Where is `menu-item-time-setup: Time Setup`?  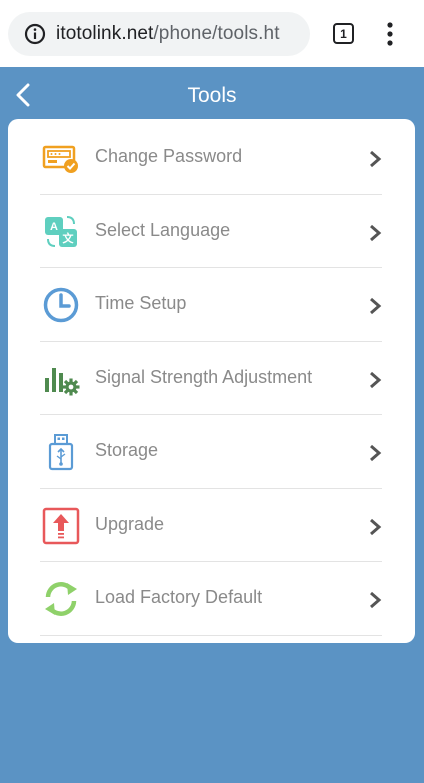 menu-item-time-setup: Time Setup is located at coordinates (211, 305).